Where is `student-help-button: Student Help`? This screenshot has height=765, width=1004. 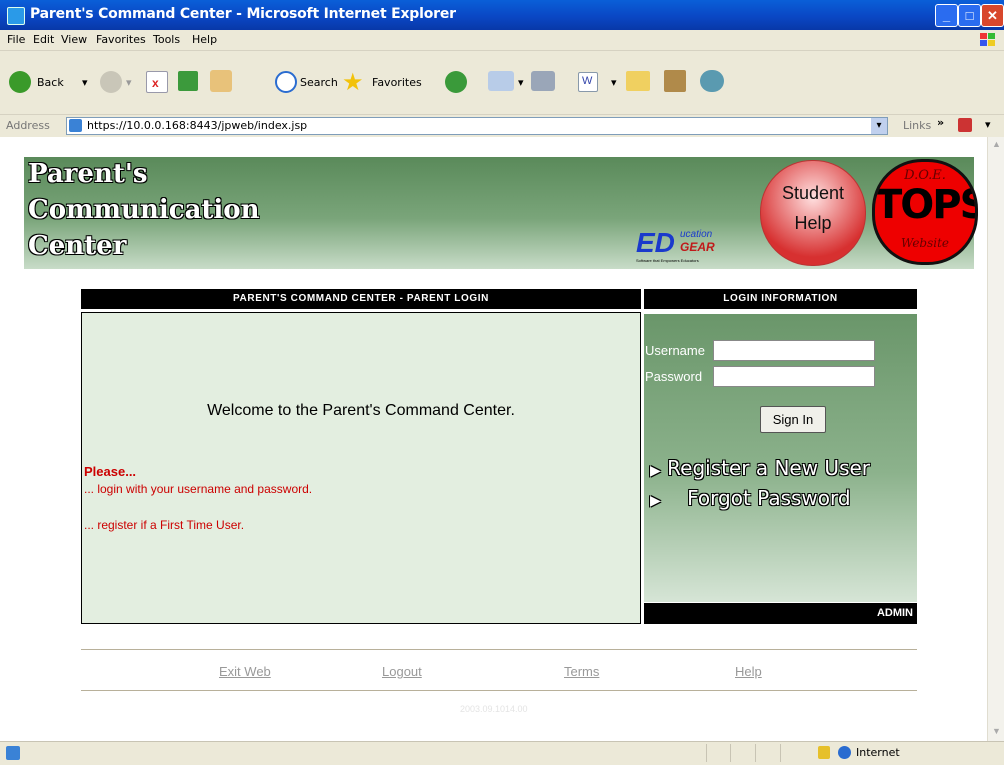 student-help-button: Student Help is located at coordinates (813, 213).